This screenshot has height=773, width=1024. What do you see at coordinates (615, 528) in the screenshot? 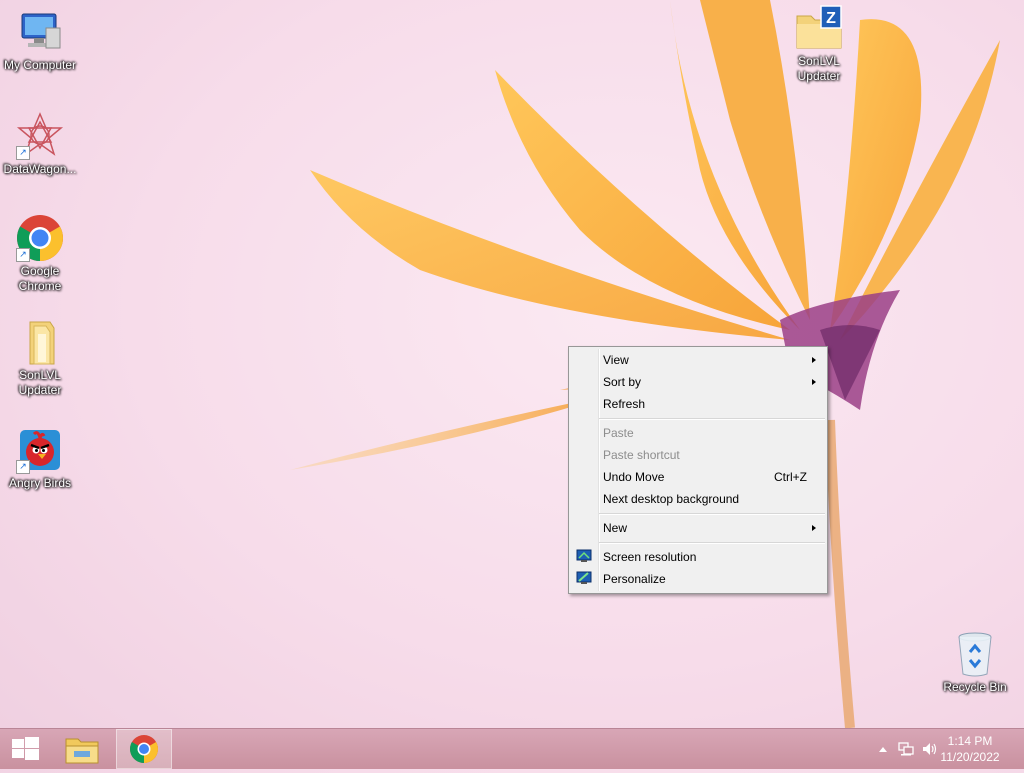
I see `menu-item-label: New` at bounding box center [615, 528].